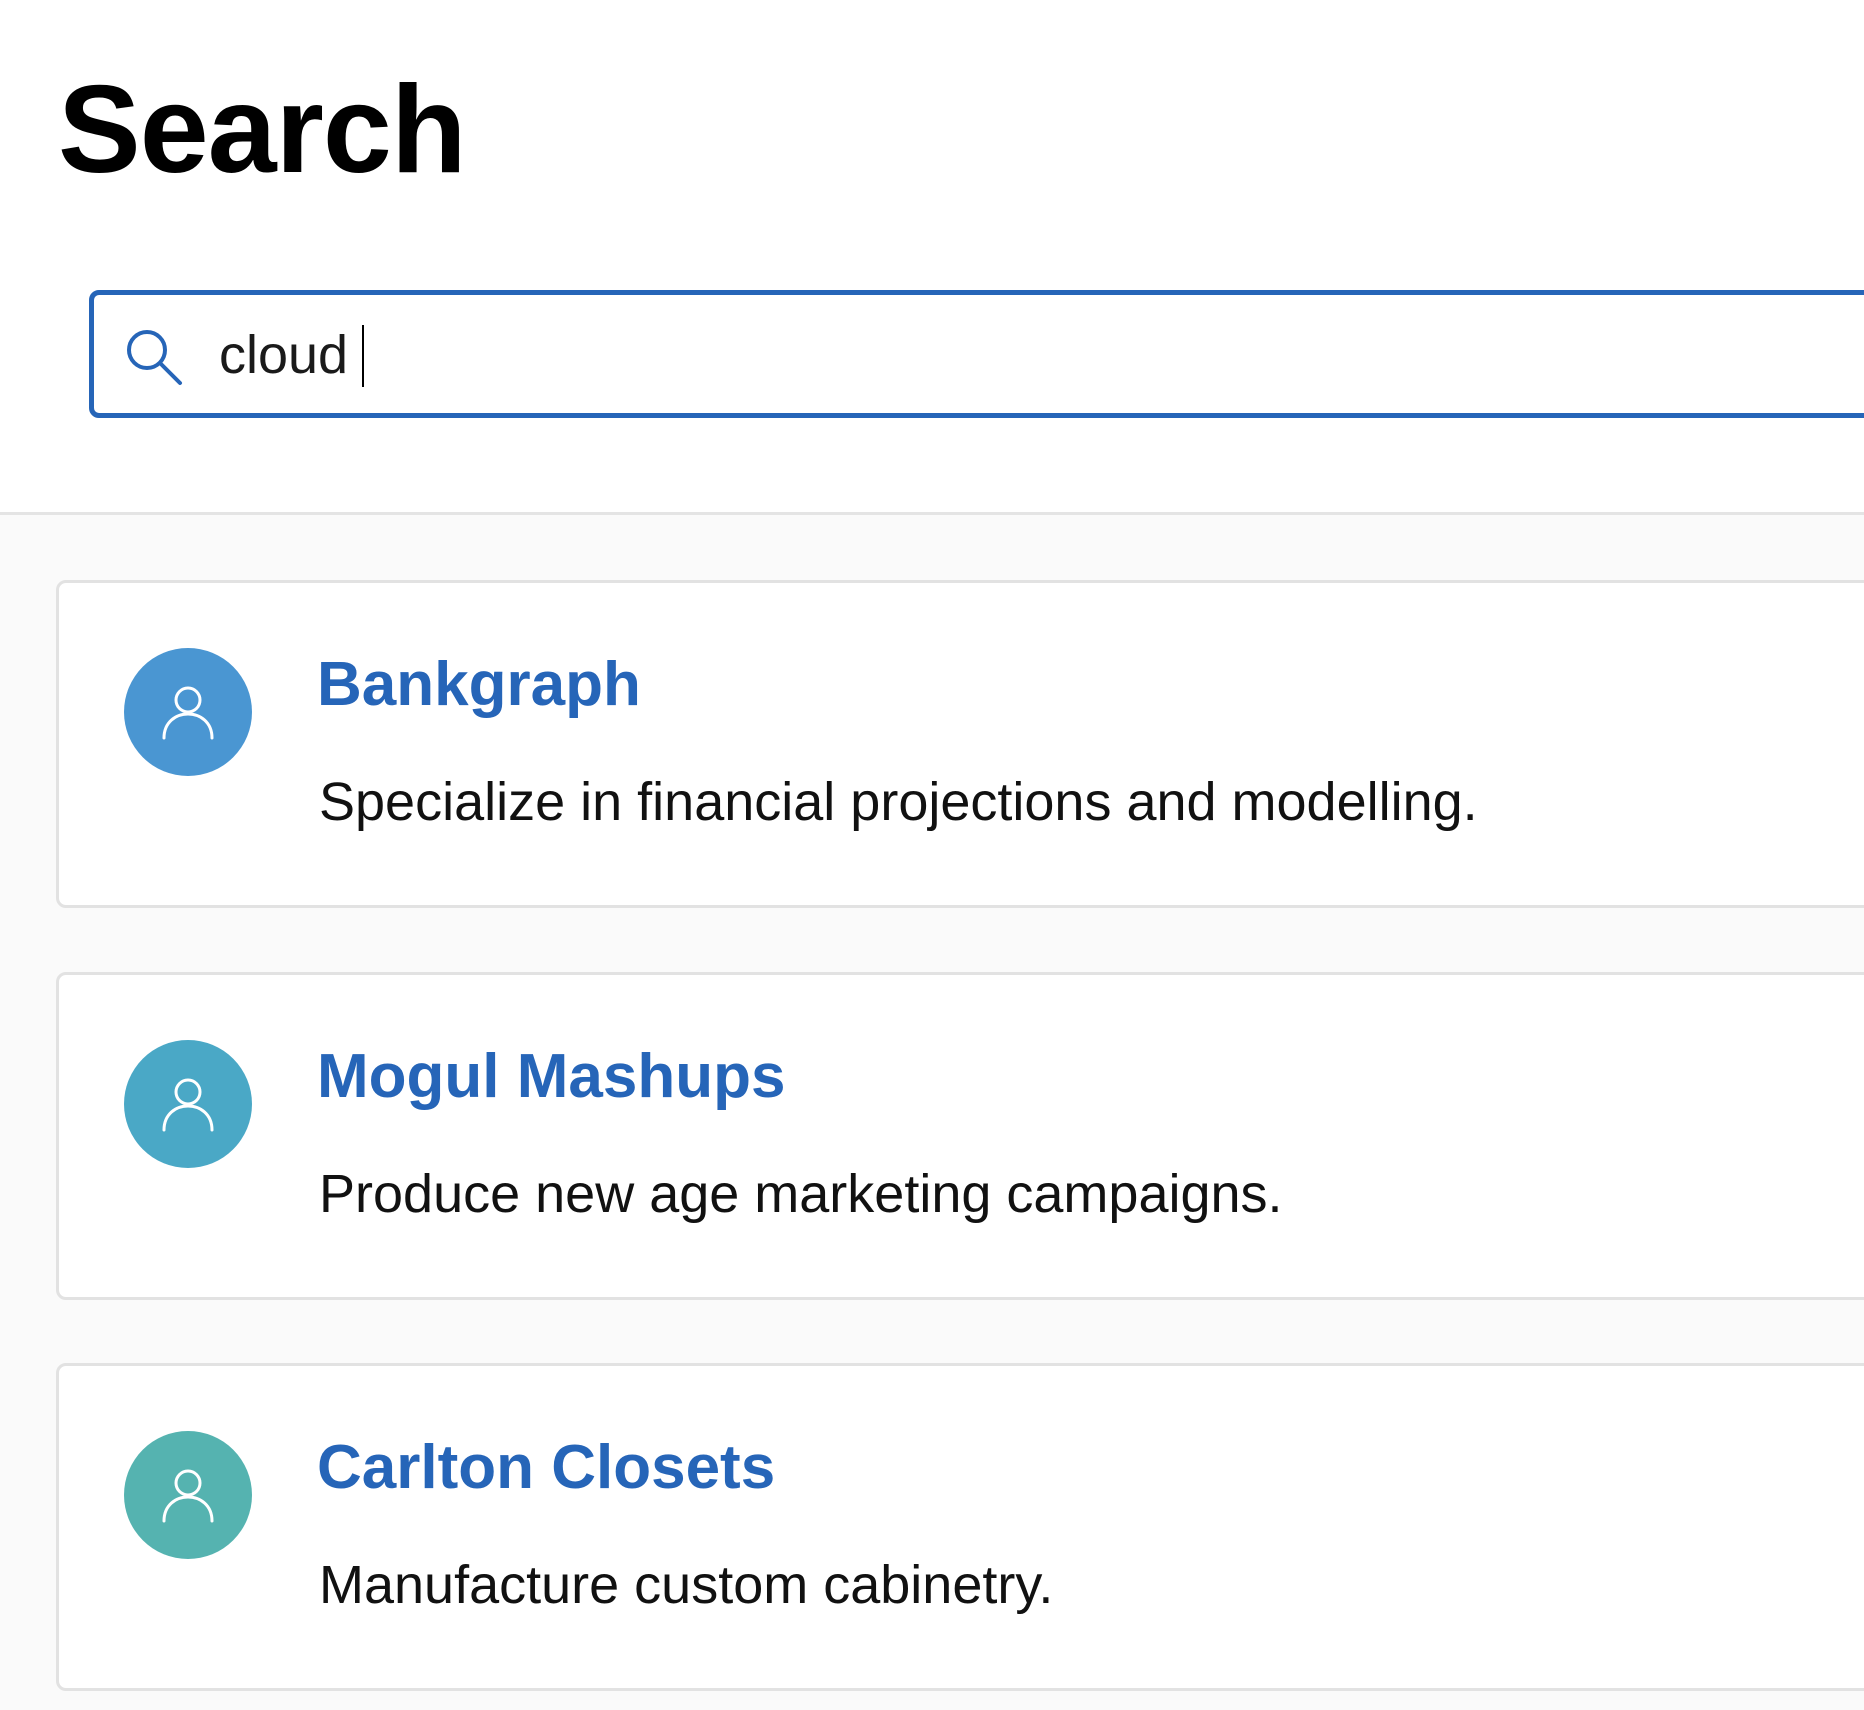  I want to click on search-input, so click(1019, 355).